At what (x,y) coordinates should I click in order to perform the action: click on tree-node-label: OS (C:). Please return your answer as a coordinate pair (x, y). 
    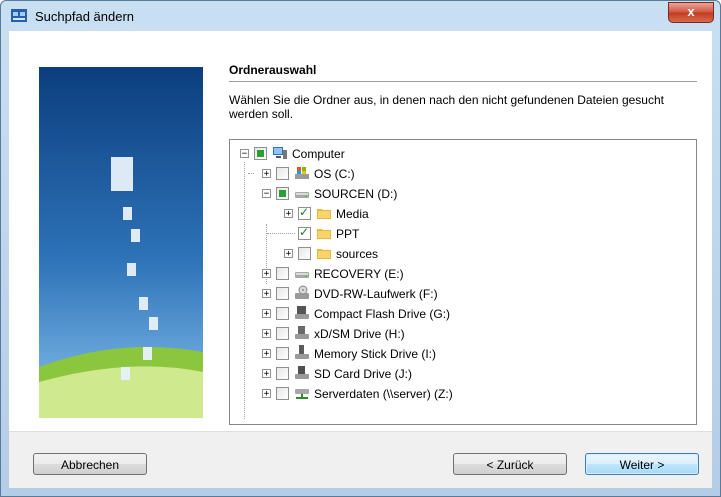
    Looking at the image, I should click on (334, 174).